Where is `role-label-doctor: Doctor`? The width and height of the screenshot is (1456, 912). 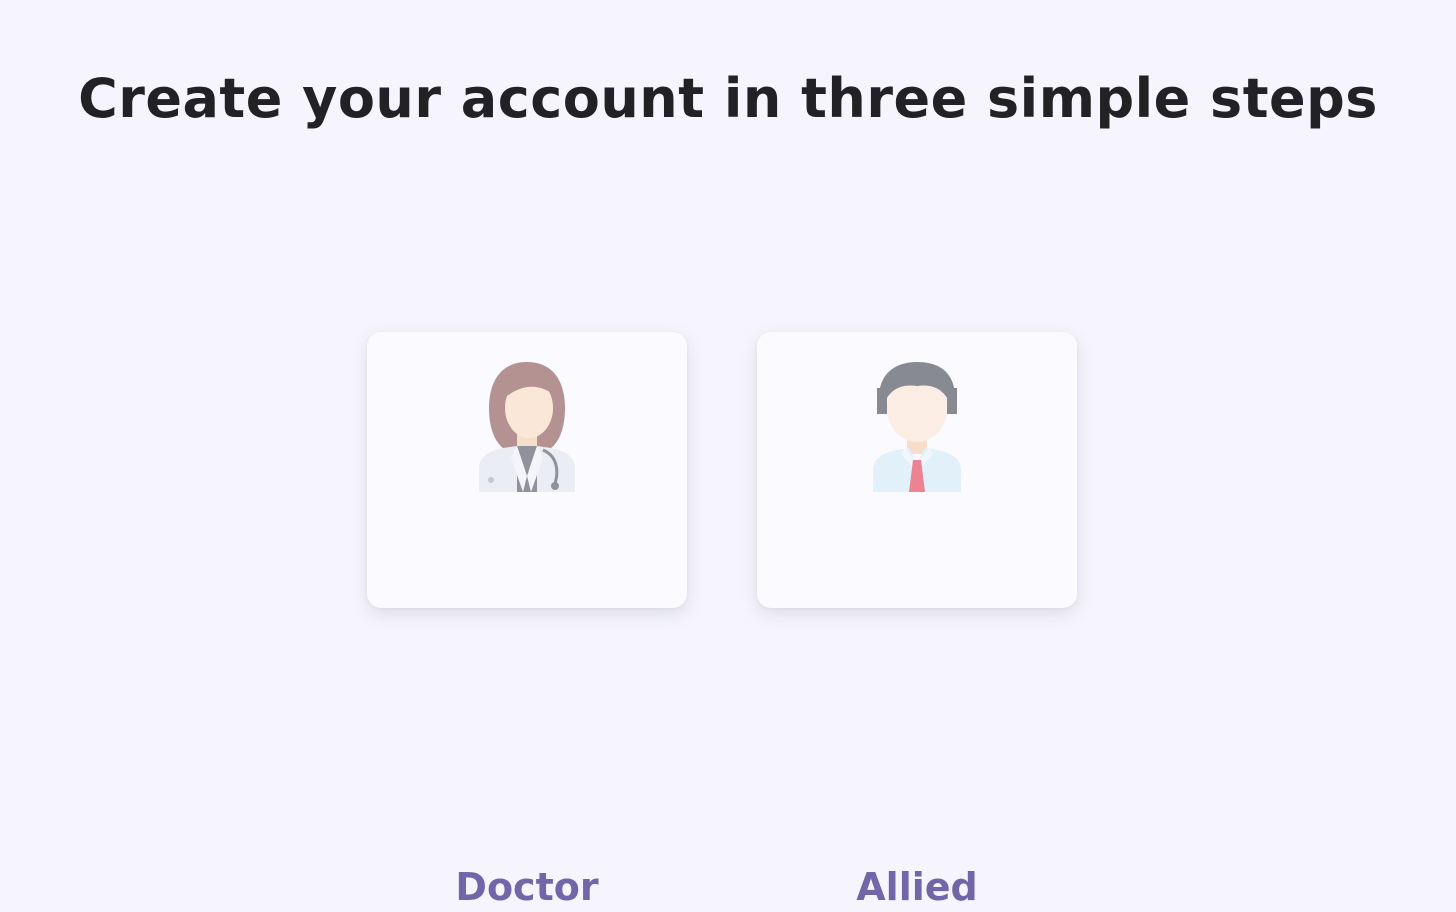
role-label-doctor: Doctor is located at coordinates (527, 887).